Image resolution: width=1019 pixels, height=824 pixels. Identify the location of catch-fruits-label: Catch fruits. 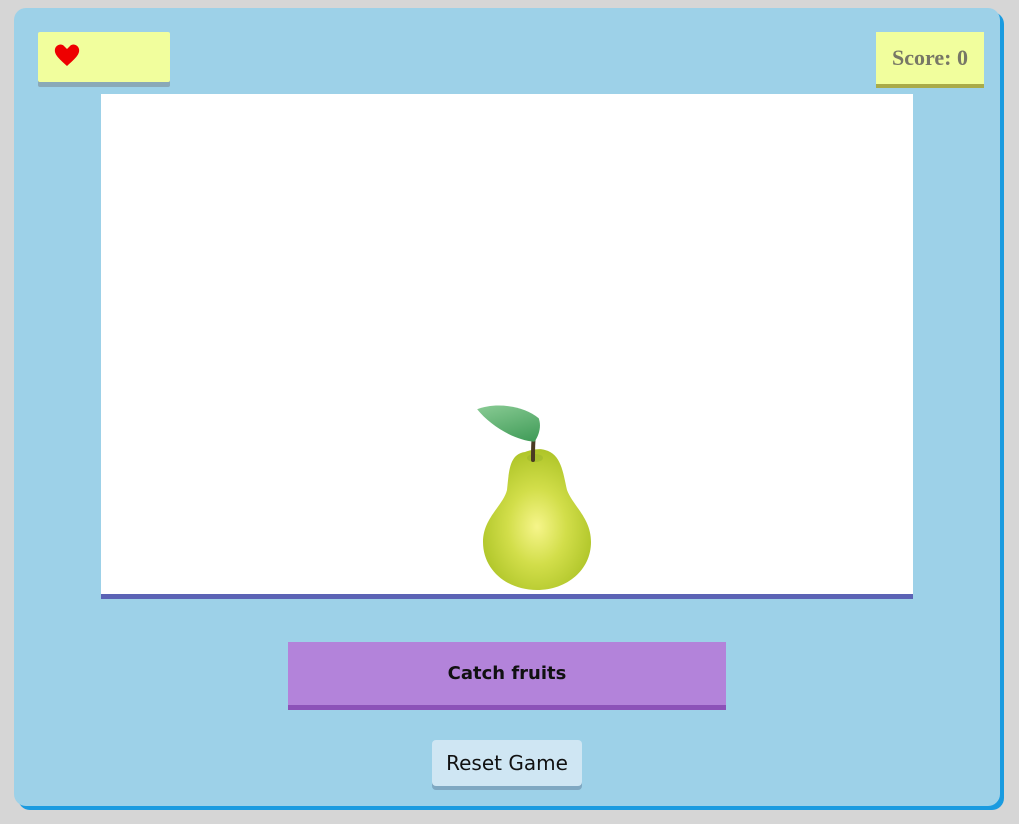
(507, 673).